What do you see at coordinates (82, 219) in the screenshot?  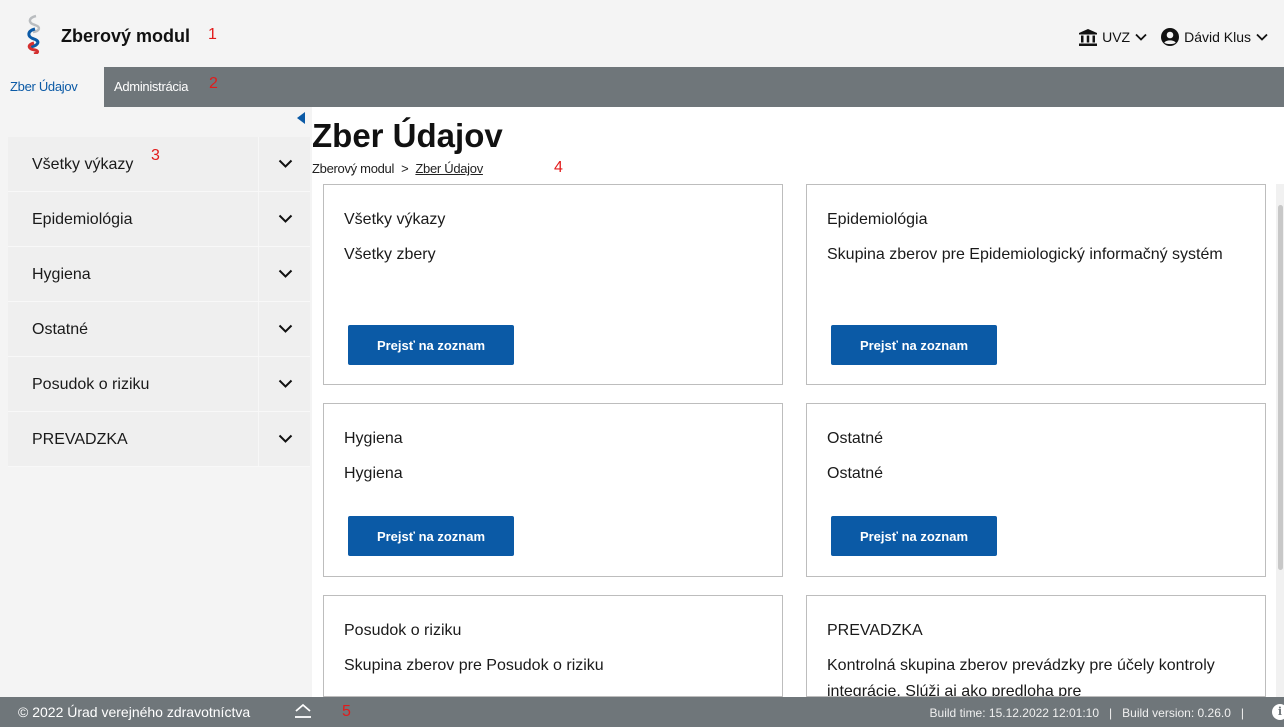 I see `sidebar-item-label: Epidemiológia` at bounding box center [82, 219].